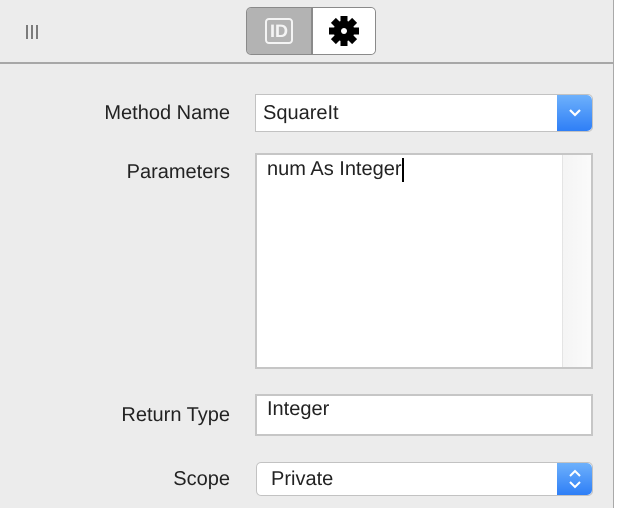  I want to click on chevron-down-icon, so click(575, 113).